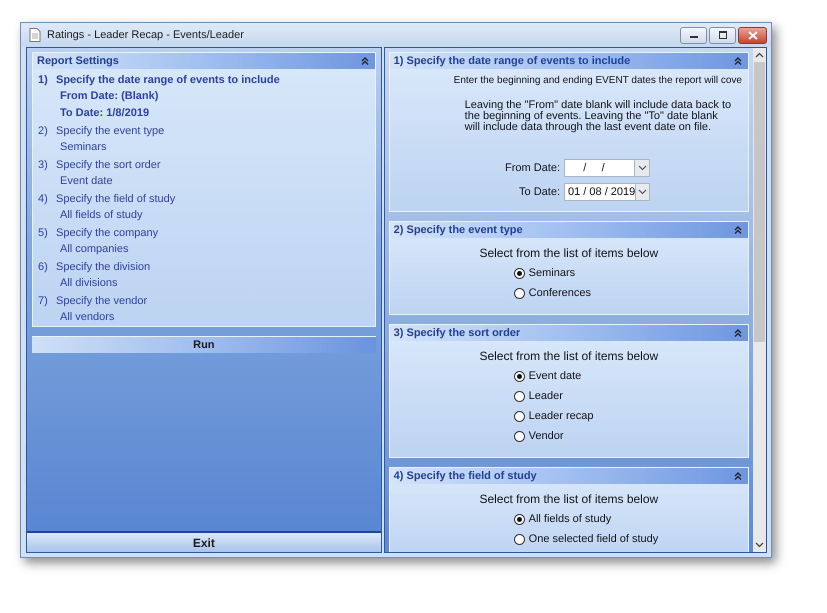 The width and height of the screenshot is (827, 613). Describe the element at coordinates (204, 541) in the screenshot. I see `exit-button: Exit` at that location.